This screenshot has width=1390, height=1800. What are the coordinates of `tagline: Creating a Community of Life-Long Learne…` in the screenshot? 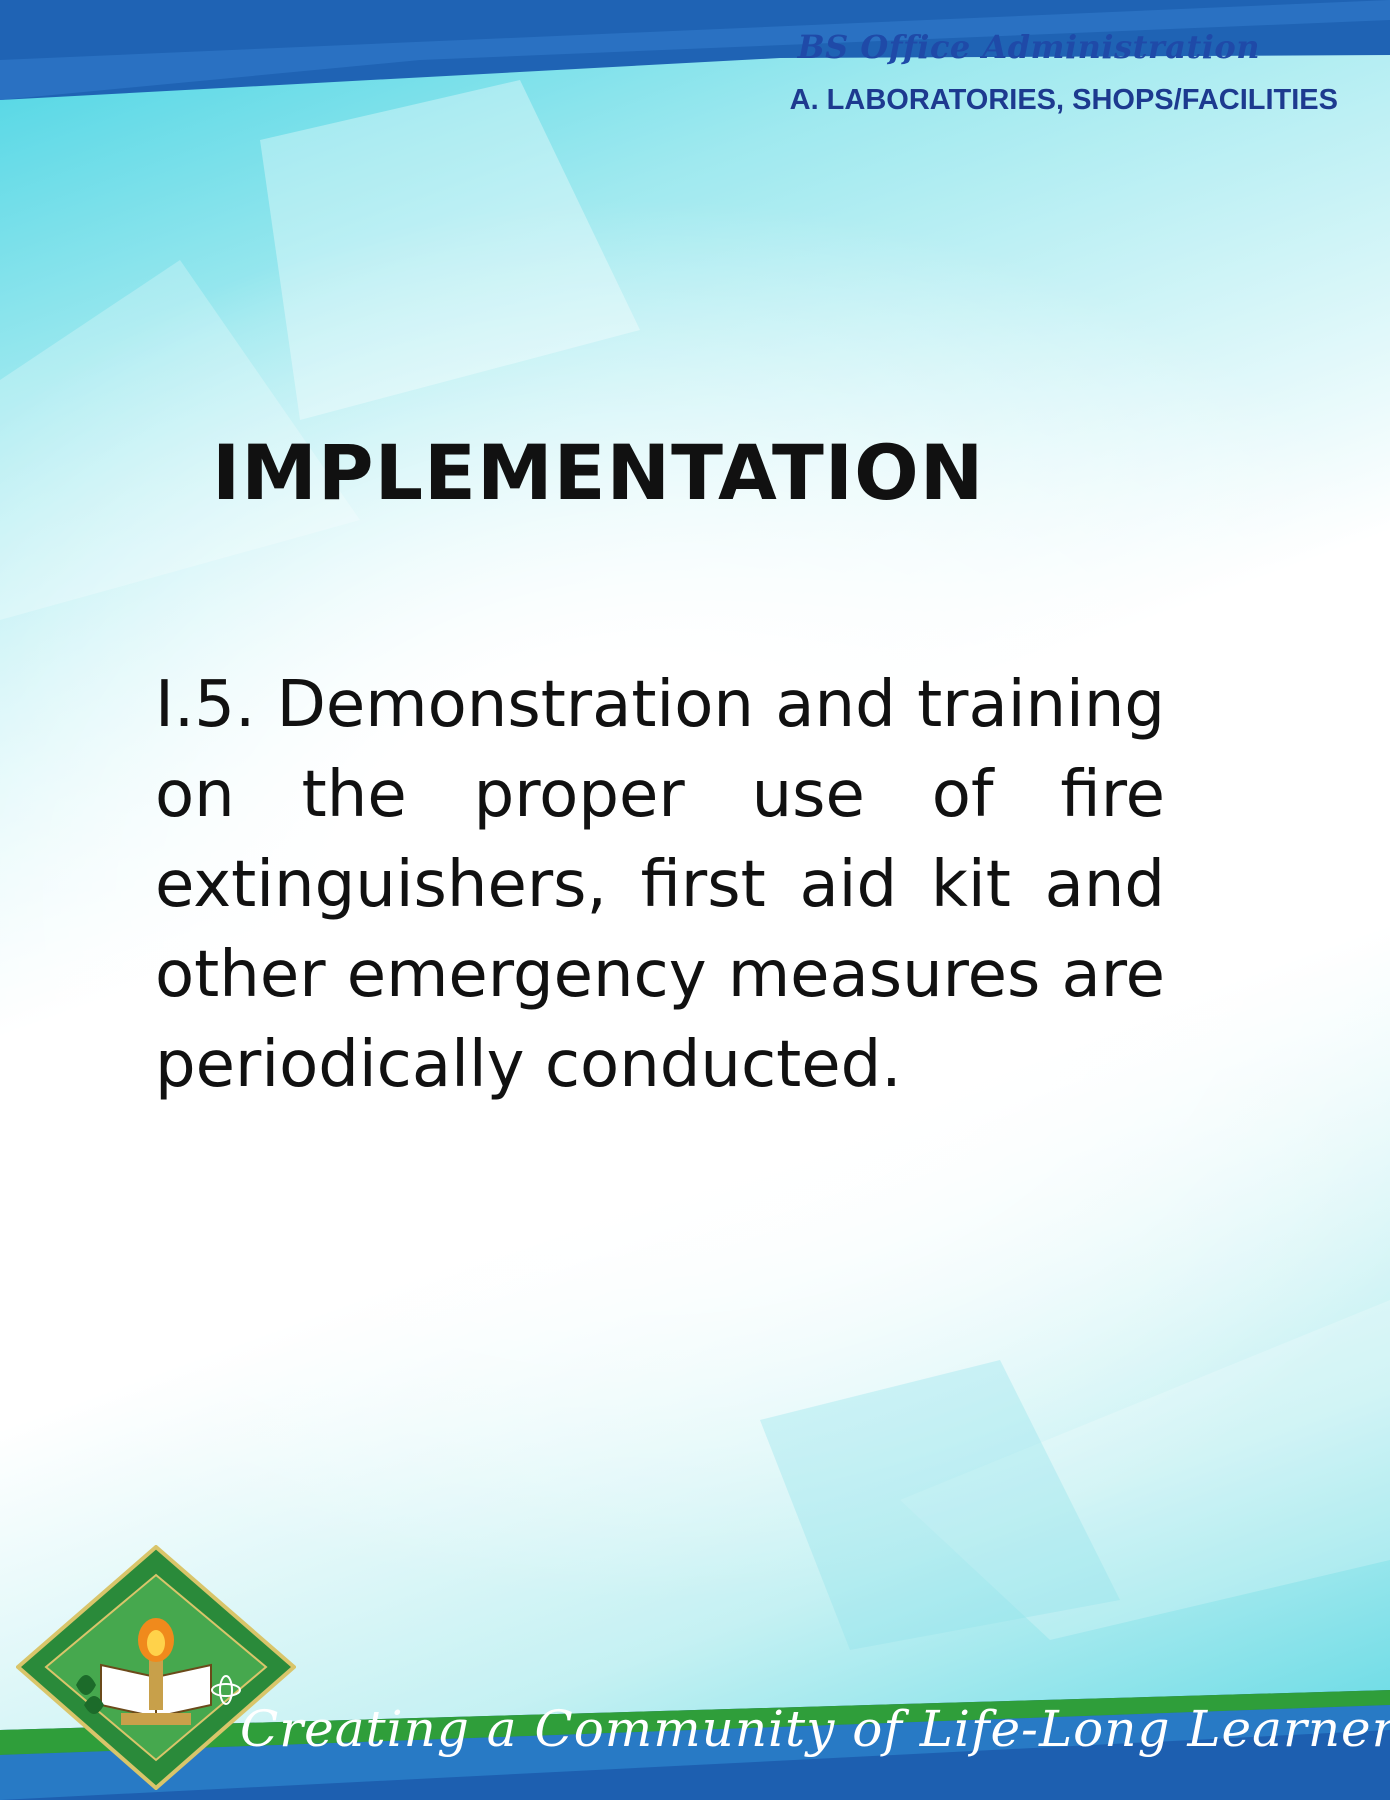 It's located at (815, 1729).